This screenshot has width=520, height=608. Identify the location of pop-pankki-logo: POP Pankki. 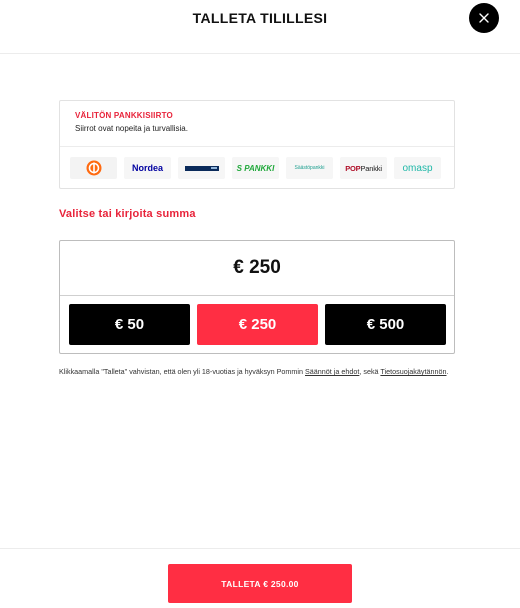
(363, 168).